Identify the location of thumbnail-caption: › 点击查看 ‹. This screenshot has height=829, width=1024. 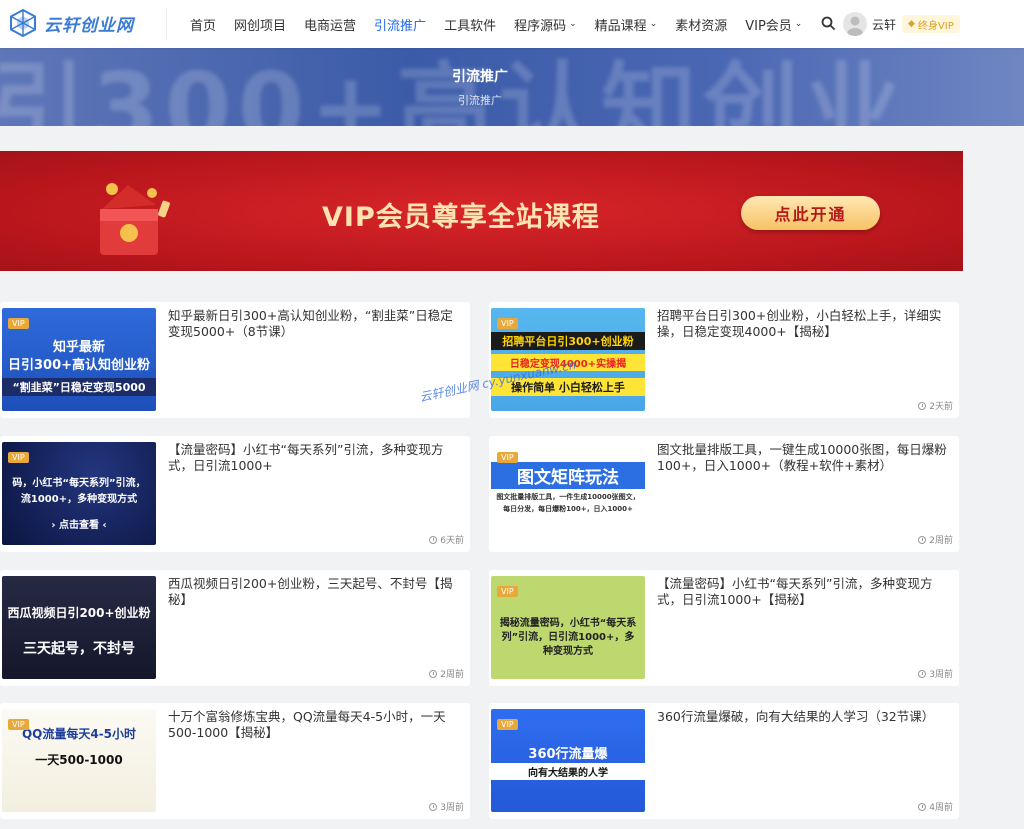
(79, 525).